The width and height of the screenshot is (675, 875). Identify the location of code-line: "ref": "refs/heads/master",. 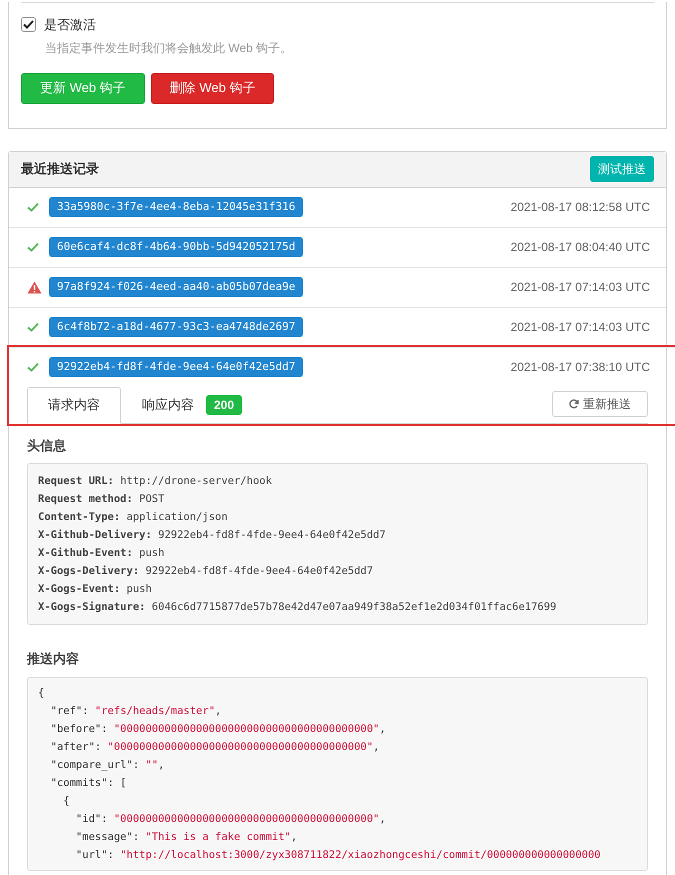
(136, 711).